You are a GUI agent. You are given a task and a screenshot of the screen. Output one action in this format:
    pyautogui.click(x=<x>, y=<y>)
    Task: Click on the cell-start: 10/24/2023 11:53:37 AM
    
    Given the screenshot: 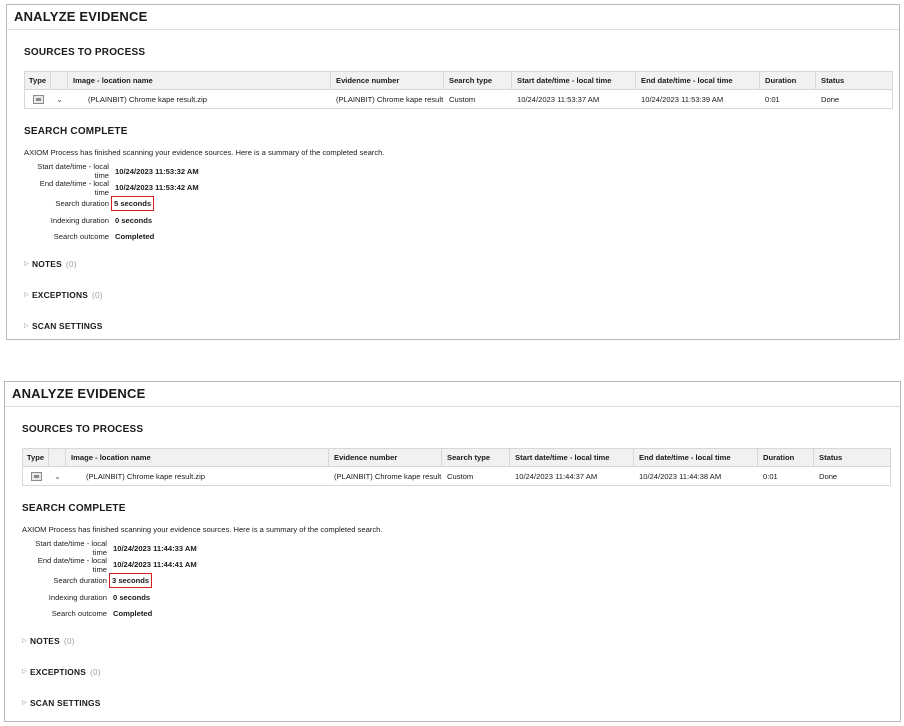 What is the action you would take?
    pyautogui.click(x=558, y=99)
    